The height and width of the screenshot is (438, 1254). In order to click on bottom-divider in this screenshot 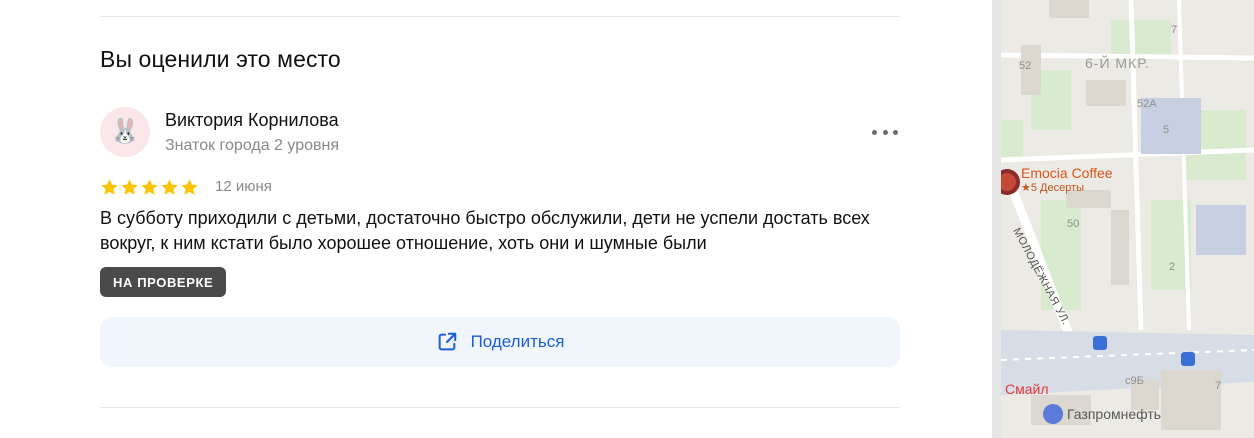, I will do `click(500, 407)`.